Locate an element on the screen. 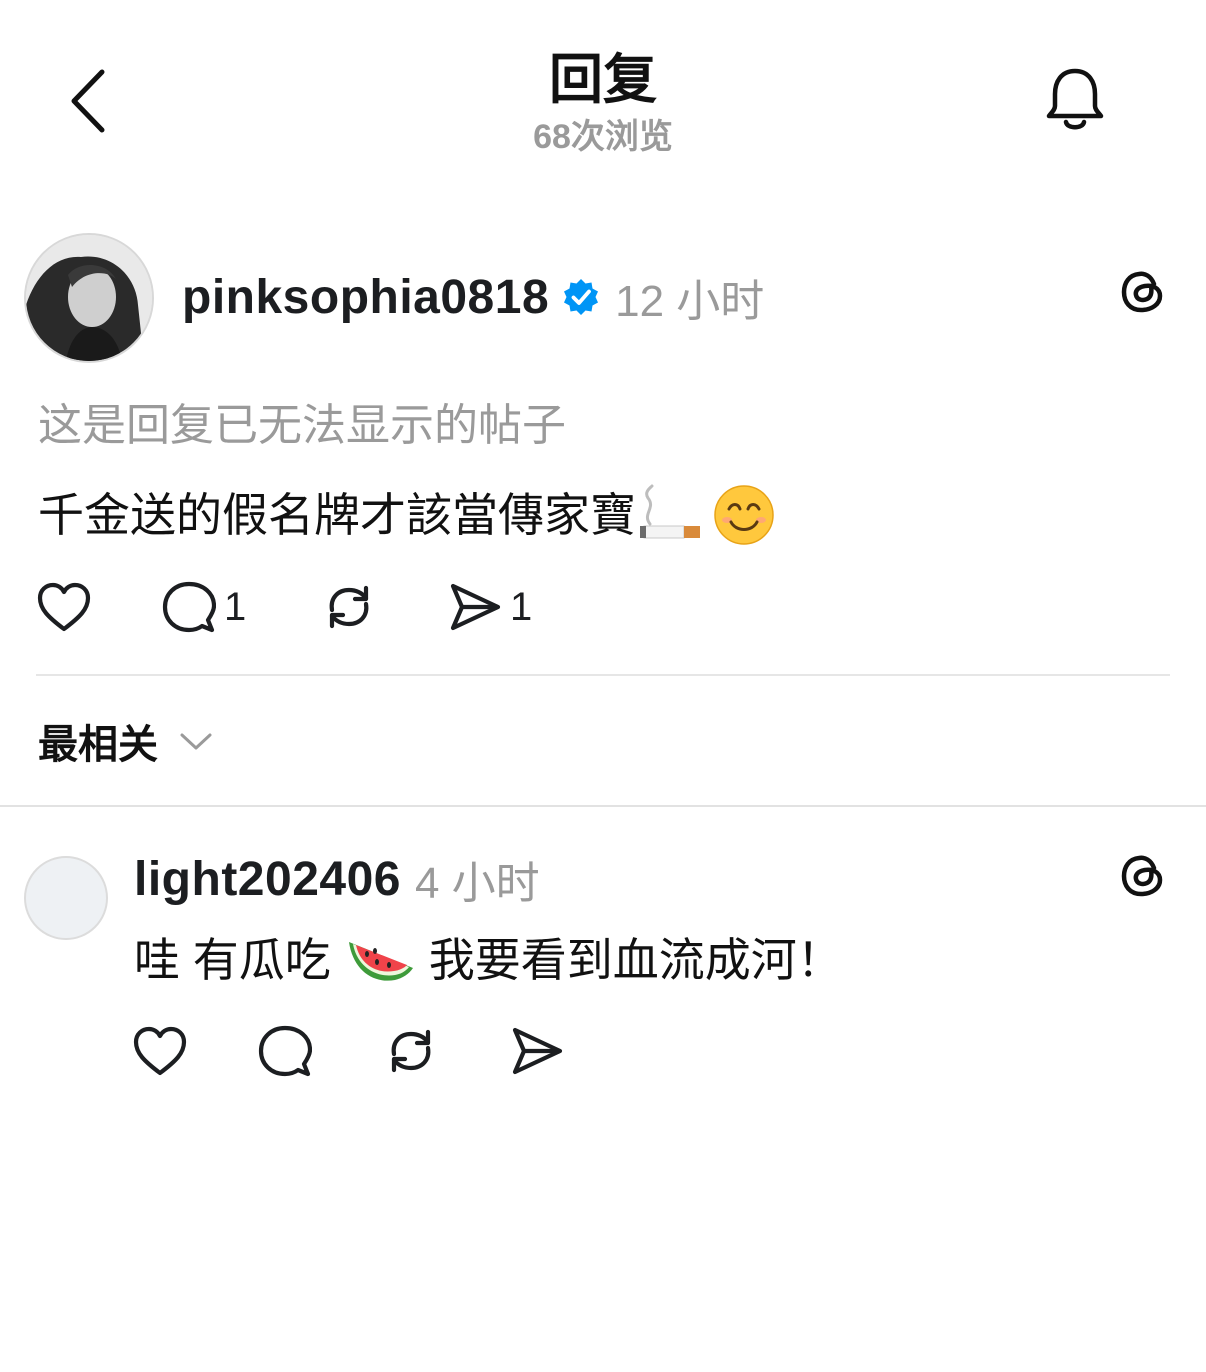 Image resolution: width=1206 pixels, height=1372 pixels. cigarette-emoji is located at coordinates (670, 511).